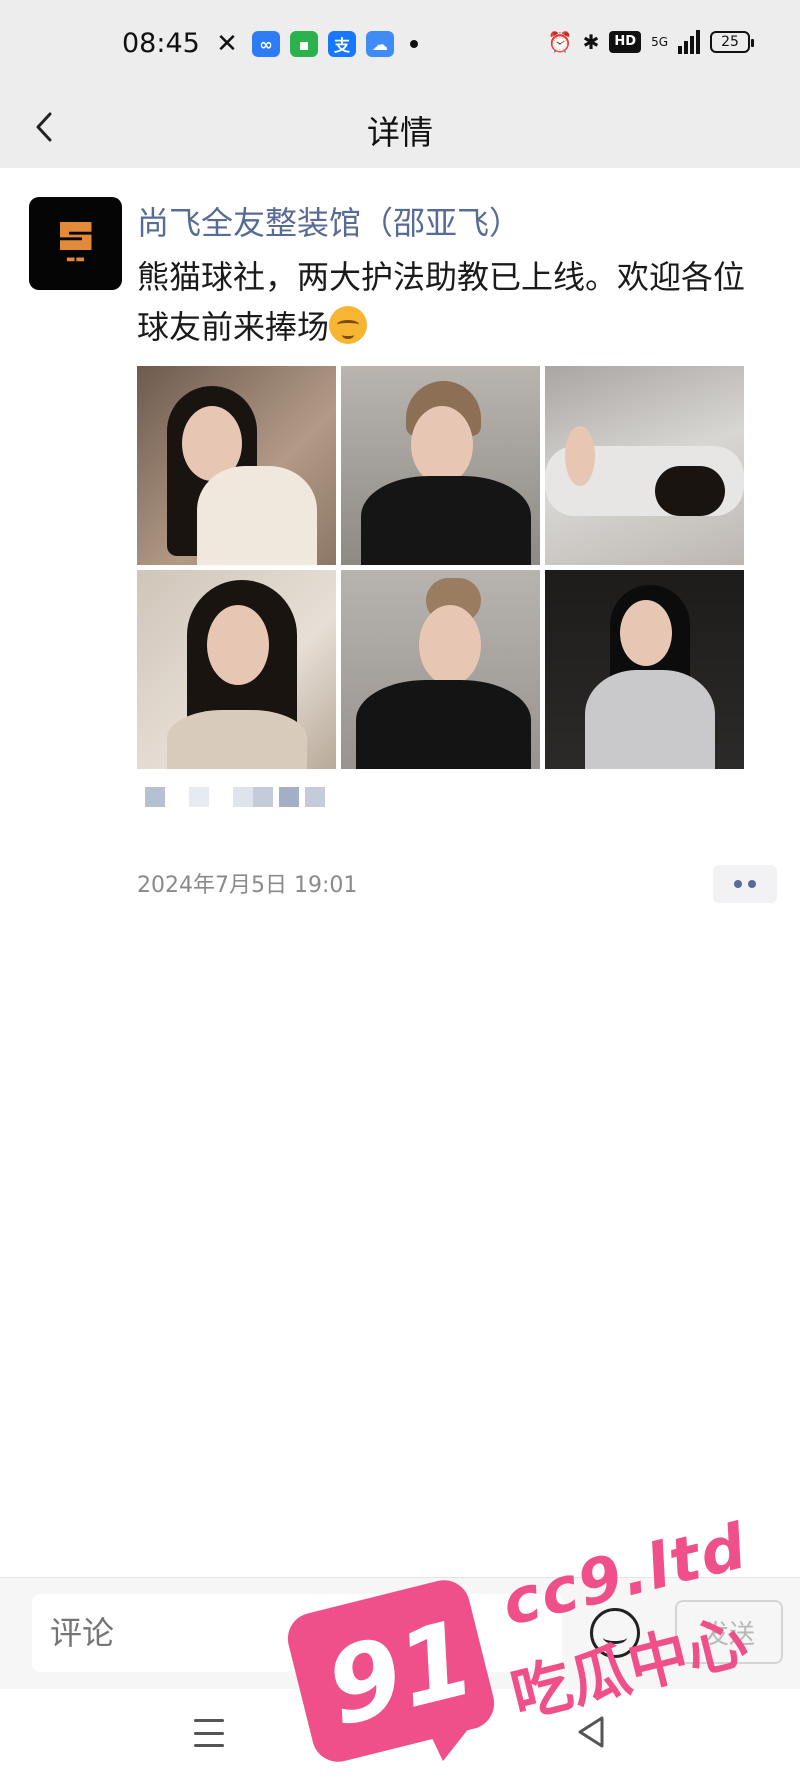 Image resolution: width=800 pixels, height=1787 pixels. Describe the element at coordinates (650, 42) in the screenshot. I see `status-right: ⏰ ✱ HD 5G 25` at that location.